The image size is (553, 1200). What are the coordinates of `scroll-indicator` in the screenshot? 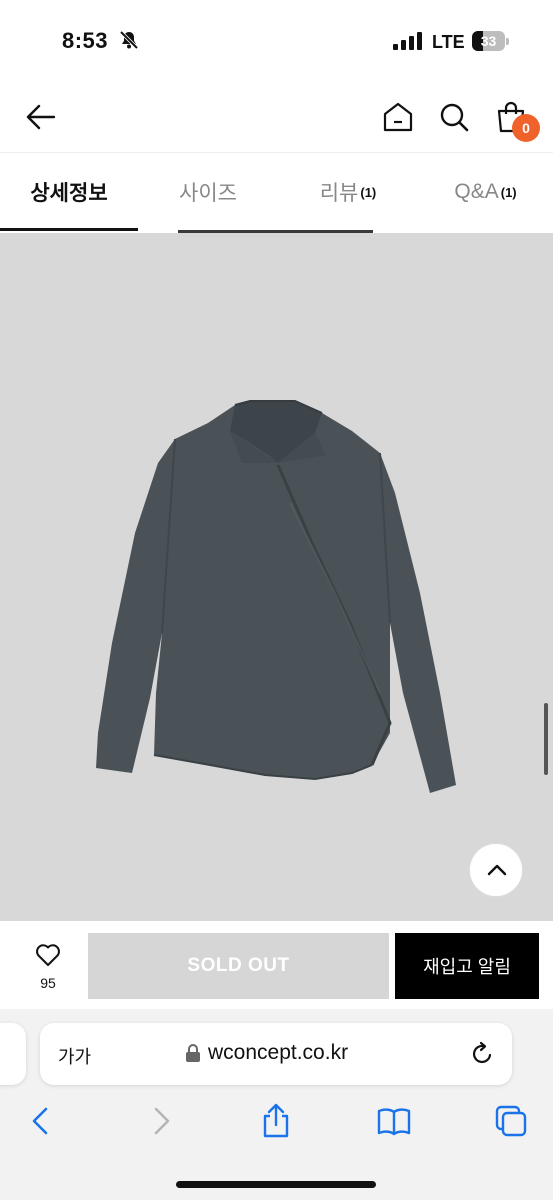 It's located at (546, 739).